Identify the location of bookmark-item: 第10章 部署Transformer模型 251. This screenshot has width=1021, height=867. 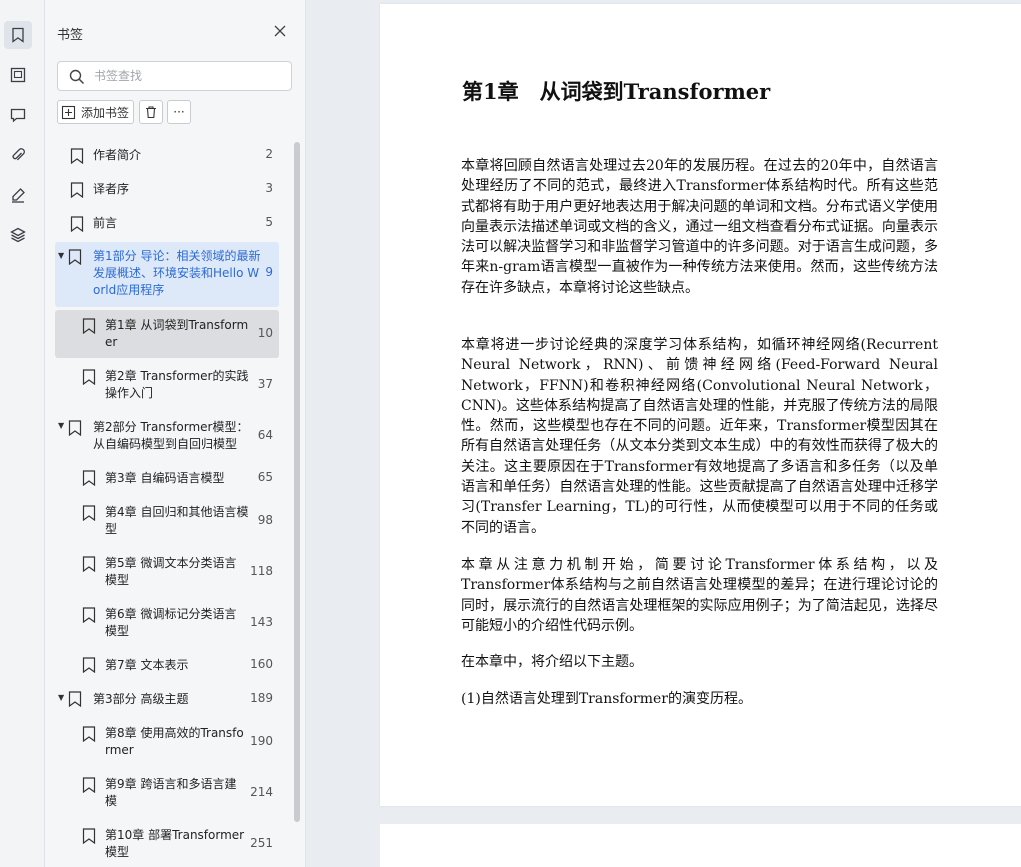
(167, 843).